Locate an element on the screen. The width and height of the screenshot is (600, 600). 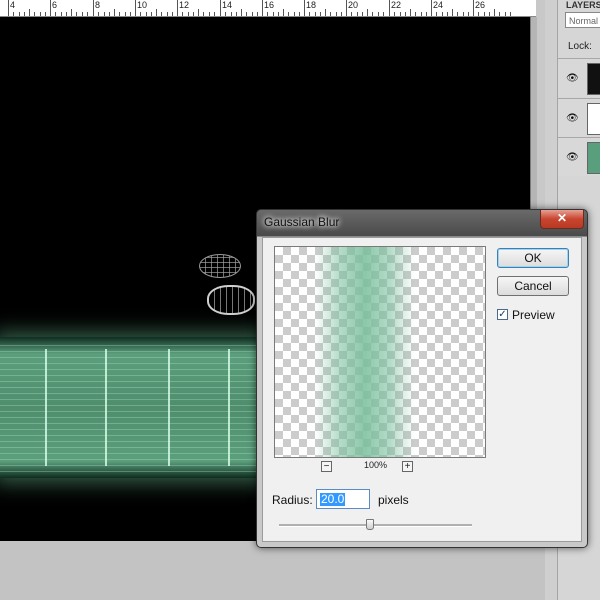
band-texture-line is located at coordinates (150, 345).